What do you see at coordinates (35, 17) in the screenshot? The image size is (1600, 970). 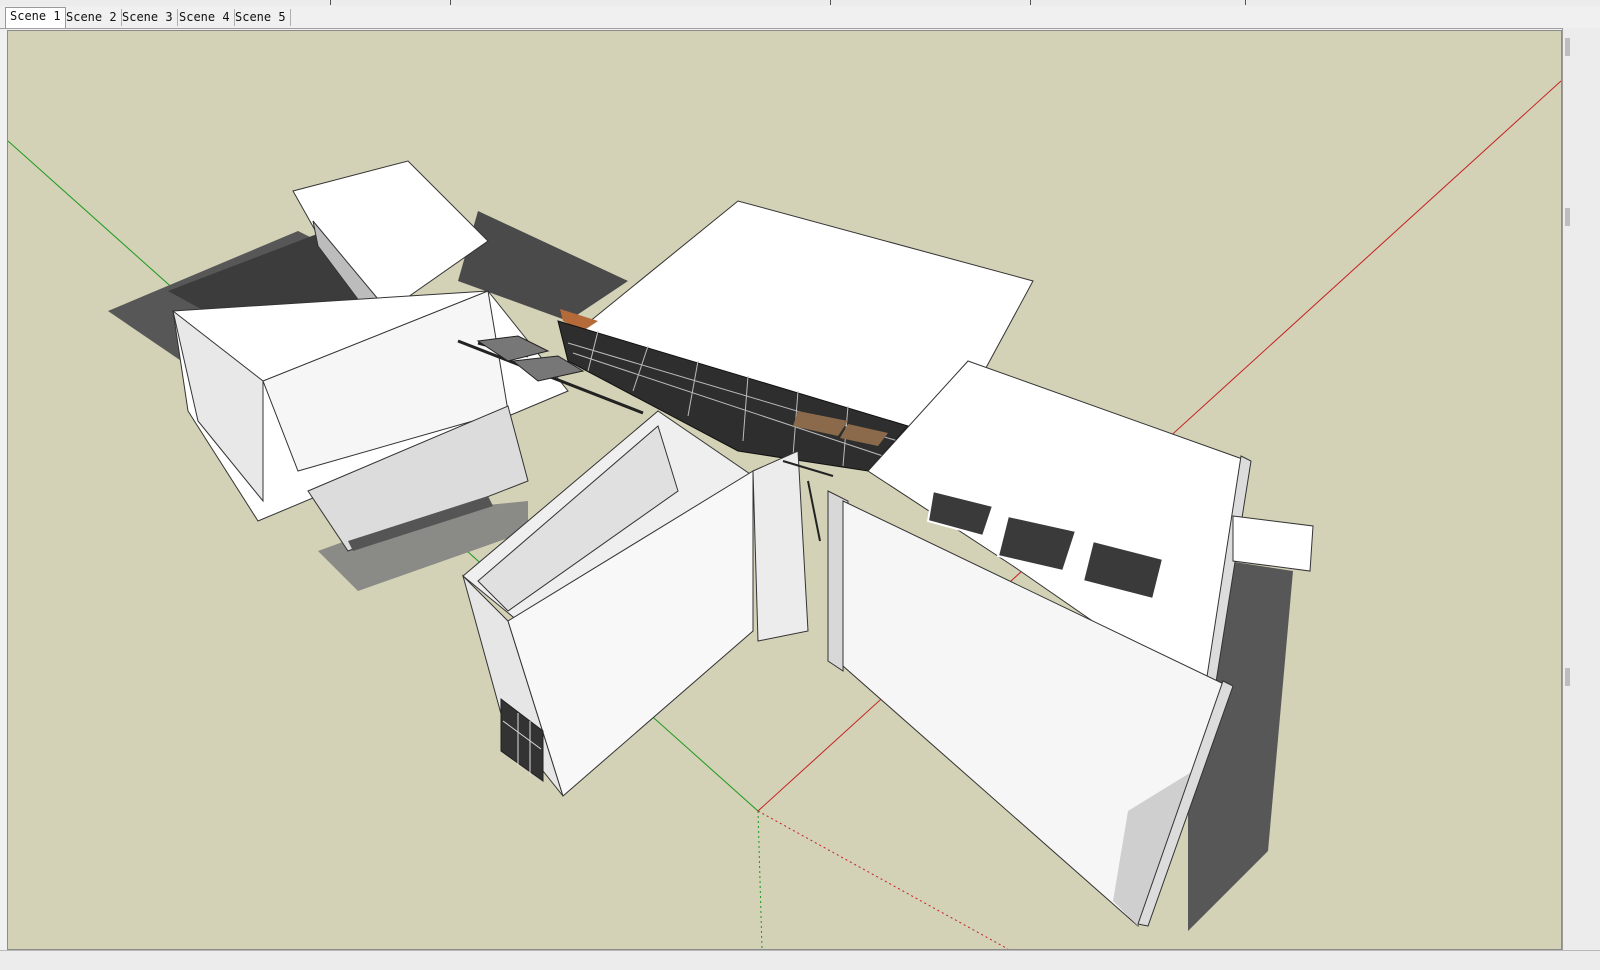 I see `tab-scene-1: Scene 1` at bounding box center [35, 17].